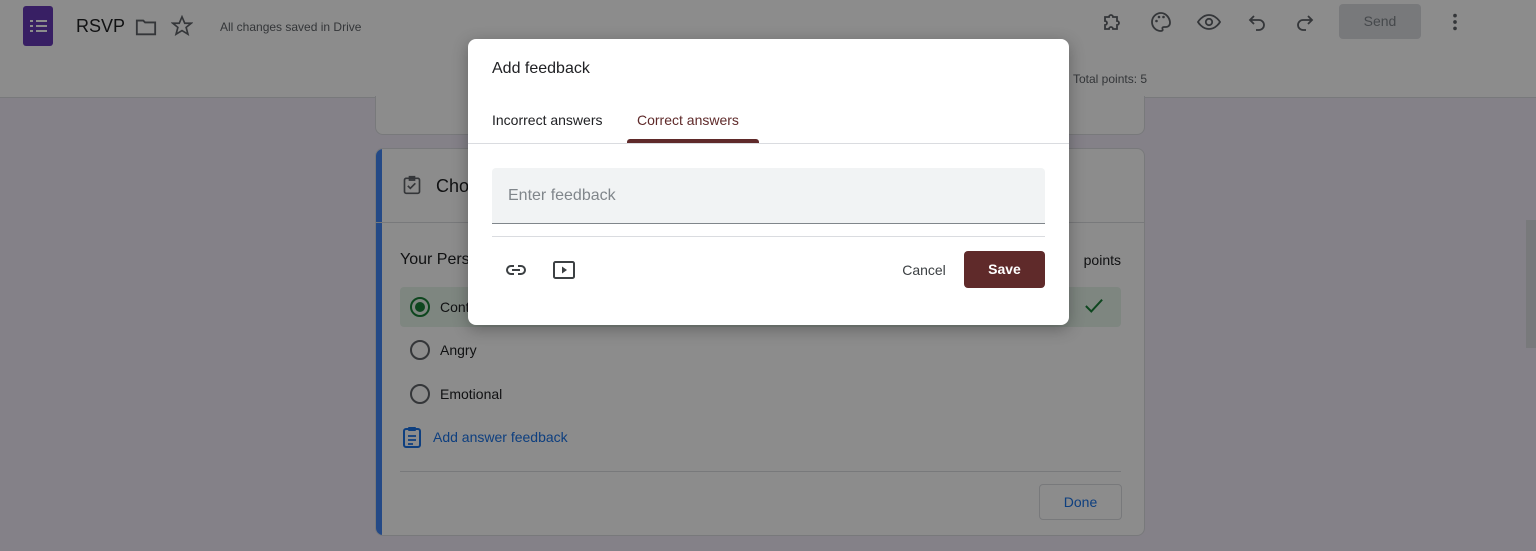  I want to click on tab-incorrect-answers: Incorrect answers, so click(547, 128).